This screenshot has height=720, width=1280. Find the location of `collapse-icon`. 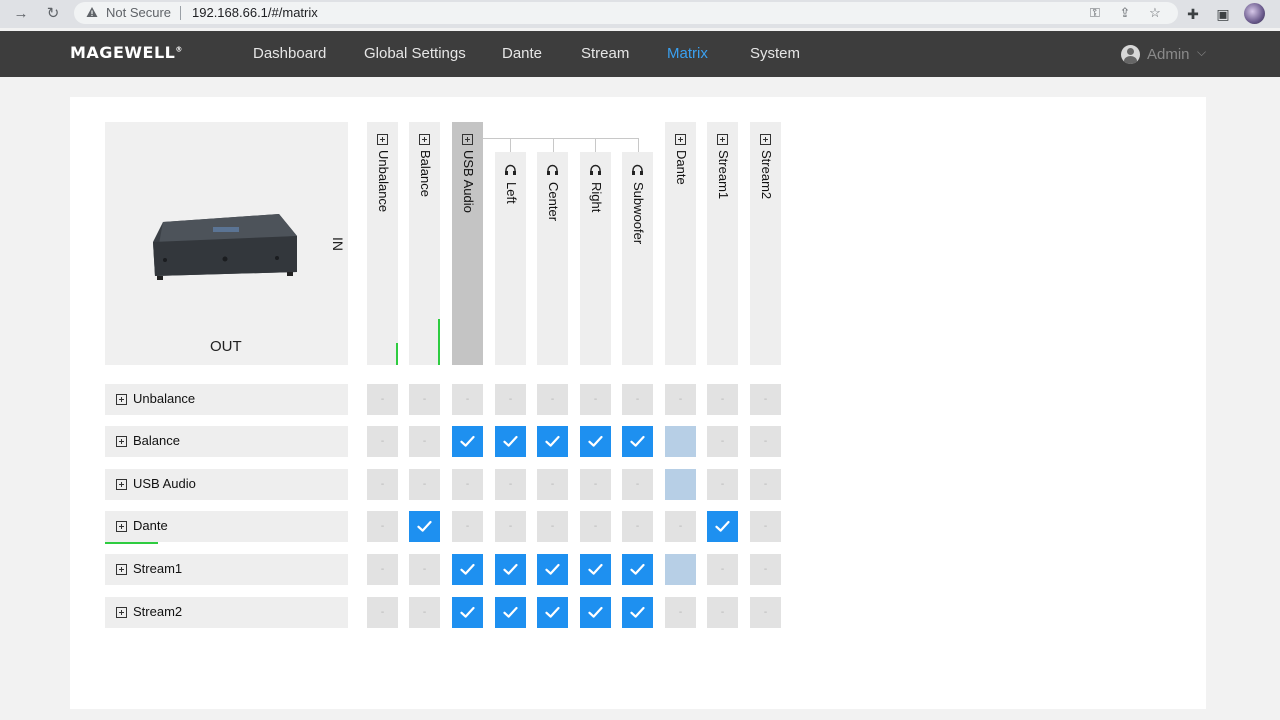

collapse-icon is located at coordinates (467, 139).